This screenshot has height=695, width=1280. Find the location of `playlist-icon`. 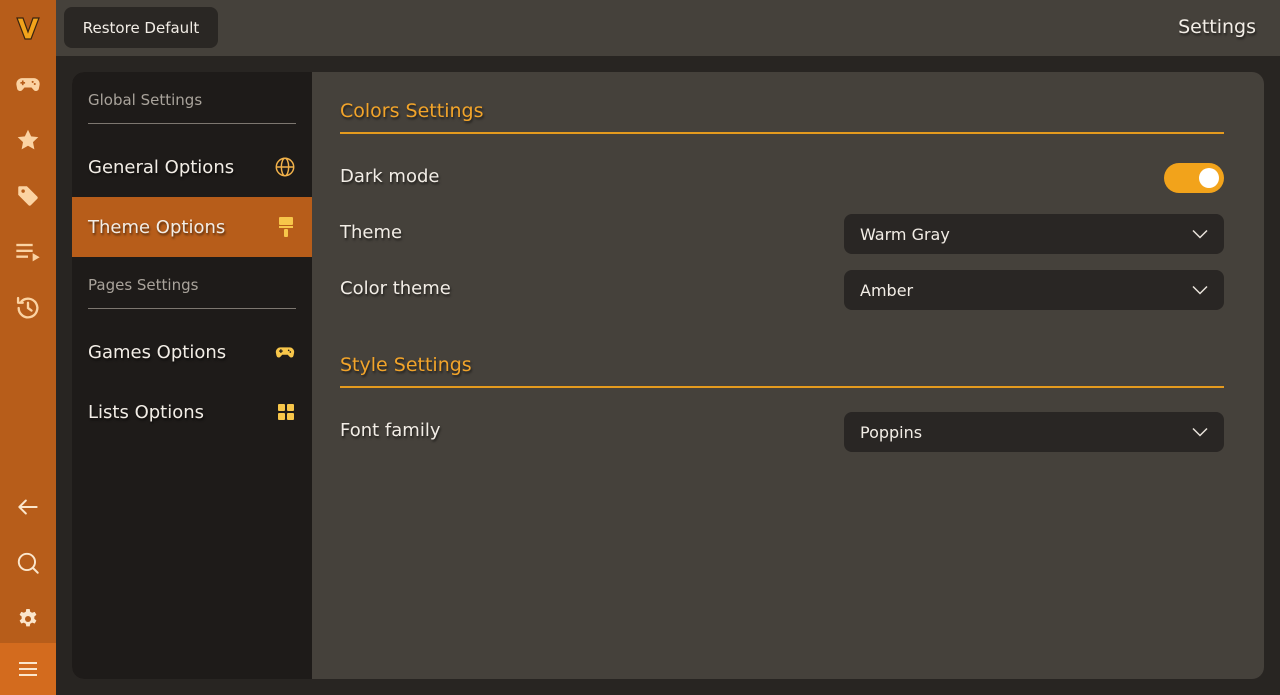

playlist-icon is located at coordinates (28, 252).